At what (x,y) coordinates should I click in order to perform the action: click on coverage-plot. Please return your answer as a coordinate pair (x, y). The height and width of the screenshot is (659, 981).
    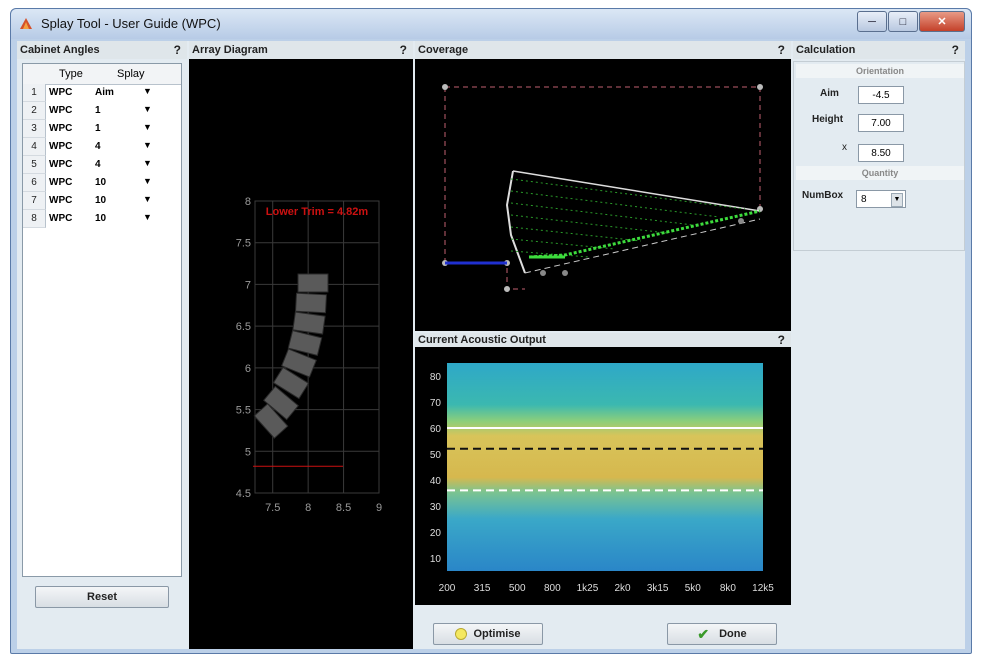
    Looking at the image, I should click on (602, 188).